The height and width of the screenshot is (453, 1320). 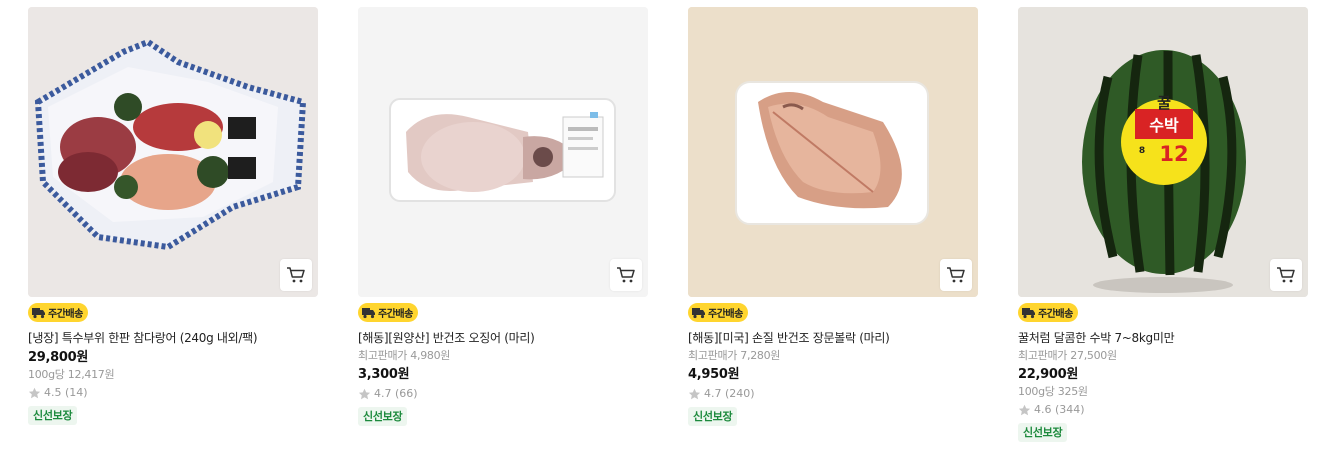 What do you see at coordinates (503, 394) in the screenshot?
I see `product-rating: 4.7 (66)` at bounding box center [503, 394].